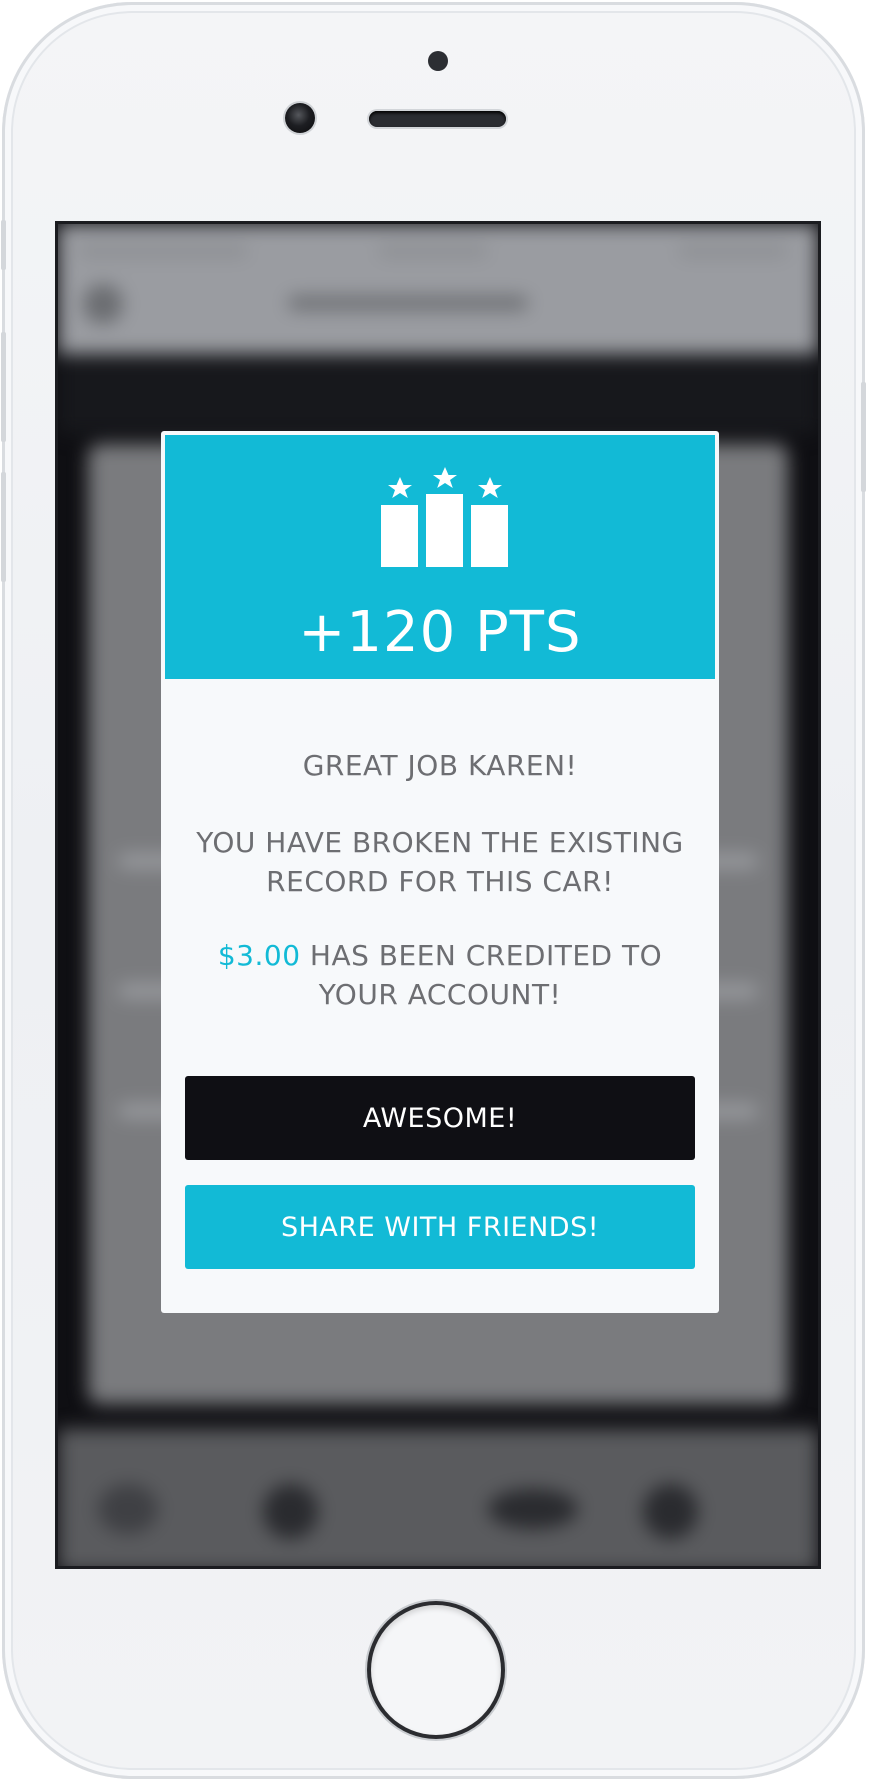  Describe the element at coordinates (444, 517) in the screenshot. I see `podium-stars-icon` at that location.